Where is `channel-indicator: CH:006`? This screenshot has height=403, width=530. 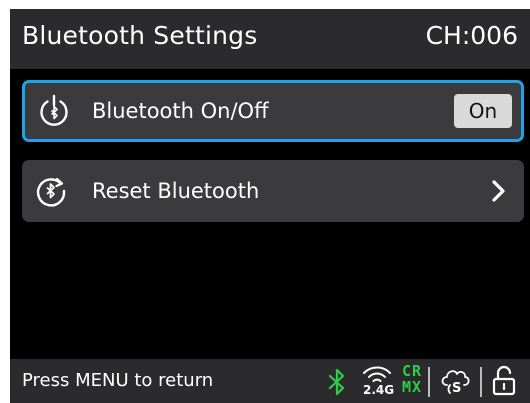
channel-indicator: CH:006 is located at coordinates (471, 35).